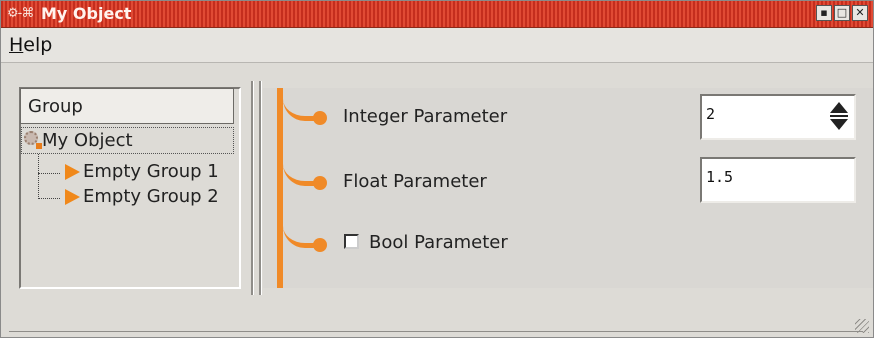 This screenshot has width=874, height=338. I want to click on tree-item-empty-group-2: Empty Group 2, so click(150, 198).